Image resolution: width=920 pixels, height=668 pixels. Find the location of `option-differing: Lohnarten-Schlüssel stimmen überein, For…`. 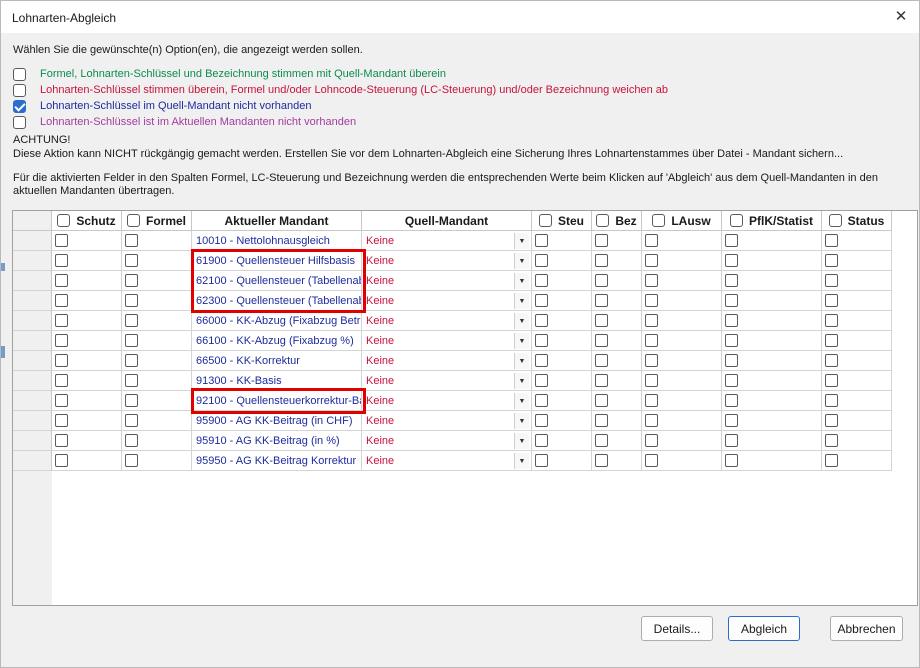

option-differing: Lohnarten-Schlüssel stimmen überein, For… is located at coordinates (340, 90).